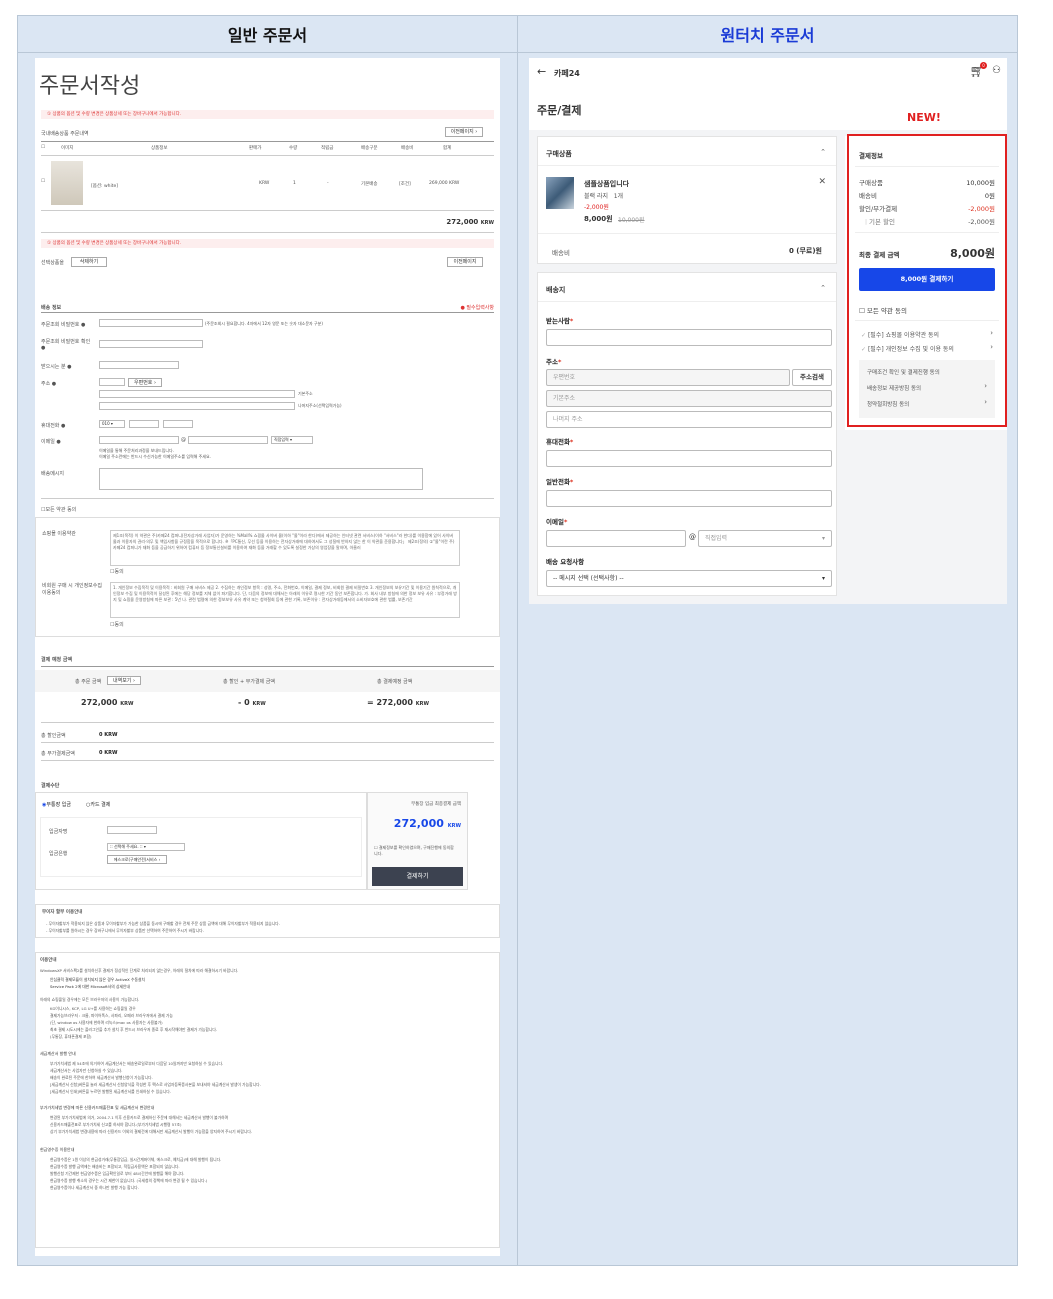  What do you see at coordinates (689, 498) in the screenshot?
I see `phone-input` at bounding box center [689, 498].